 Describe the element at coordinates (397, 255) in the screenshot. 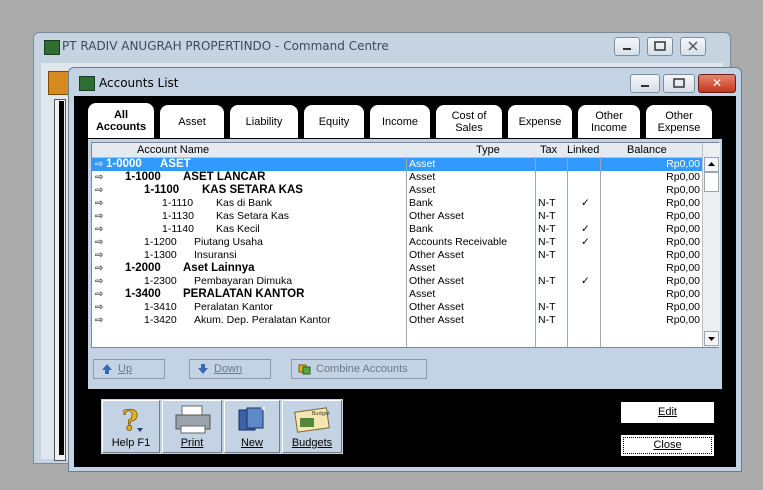

I see `table-row: ⇨ 1-1300 Insuransi Other Asset N-T Rp0,00` at that location.